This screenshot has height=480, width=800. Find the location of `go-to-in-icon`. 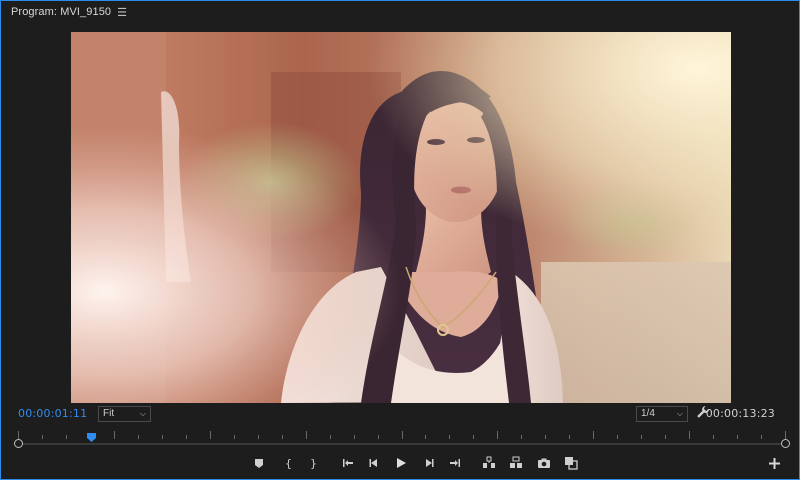

go-to-in-icon is located at coordinates (348, 463).